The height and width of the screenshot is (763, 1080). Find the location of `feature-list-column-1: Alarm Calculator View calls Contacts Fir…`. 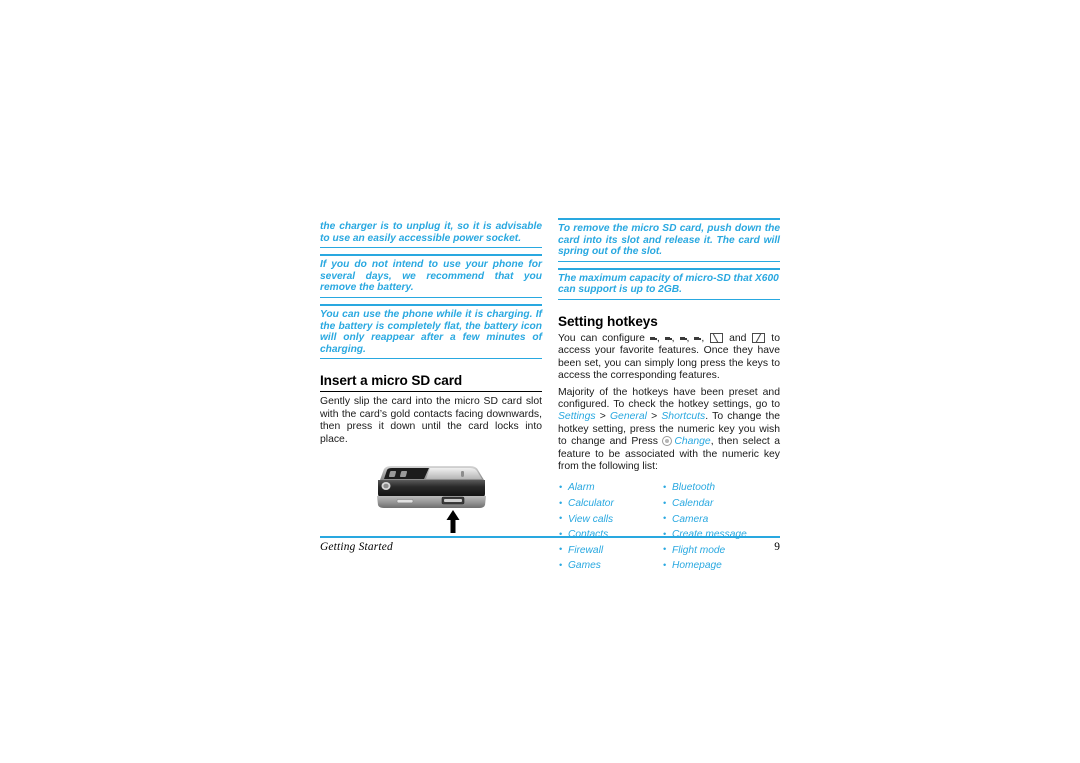

feature-list-column-1: Alarm Calculator View calls Contacts Fir… is located at coordinates (610, 527).